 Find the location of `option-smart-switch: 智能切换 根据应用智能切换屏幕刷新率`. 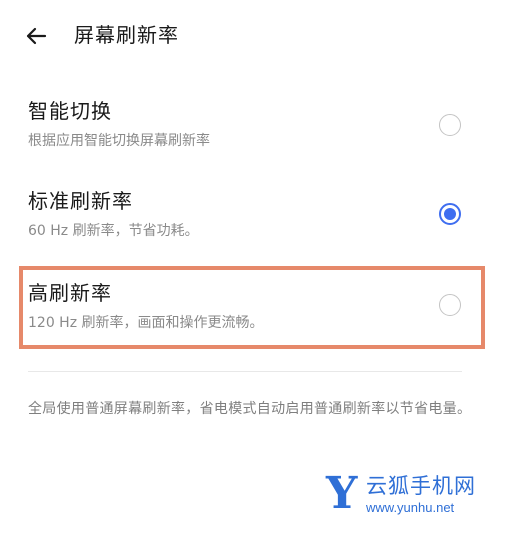

option-smart-switch: 智能切换 根据应用智能切换屏幕刷新率 is located at coordinates (255, 125).